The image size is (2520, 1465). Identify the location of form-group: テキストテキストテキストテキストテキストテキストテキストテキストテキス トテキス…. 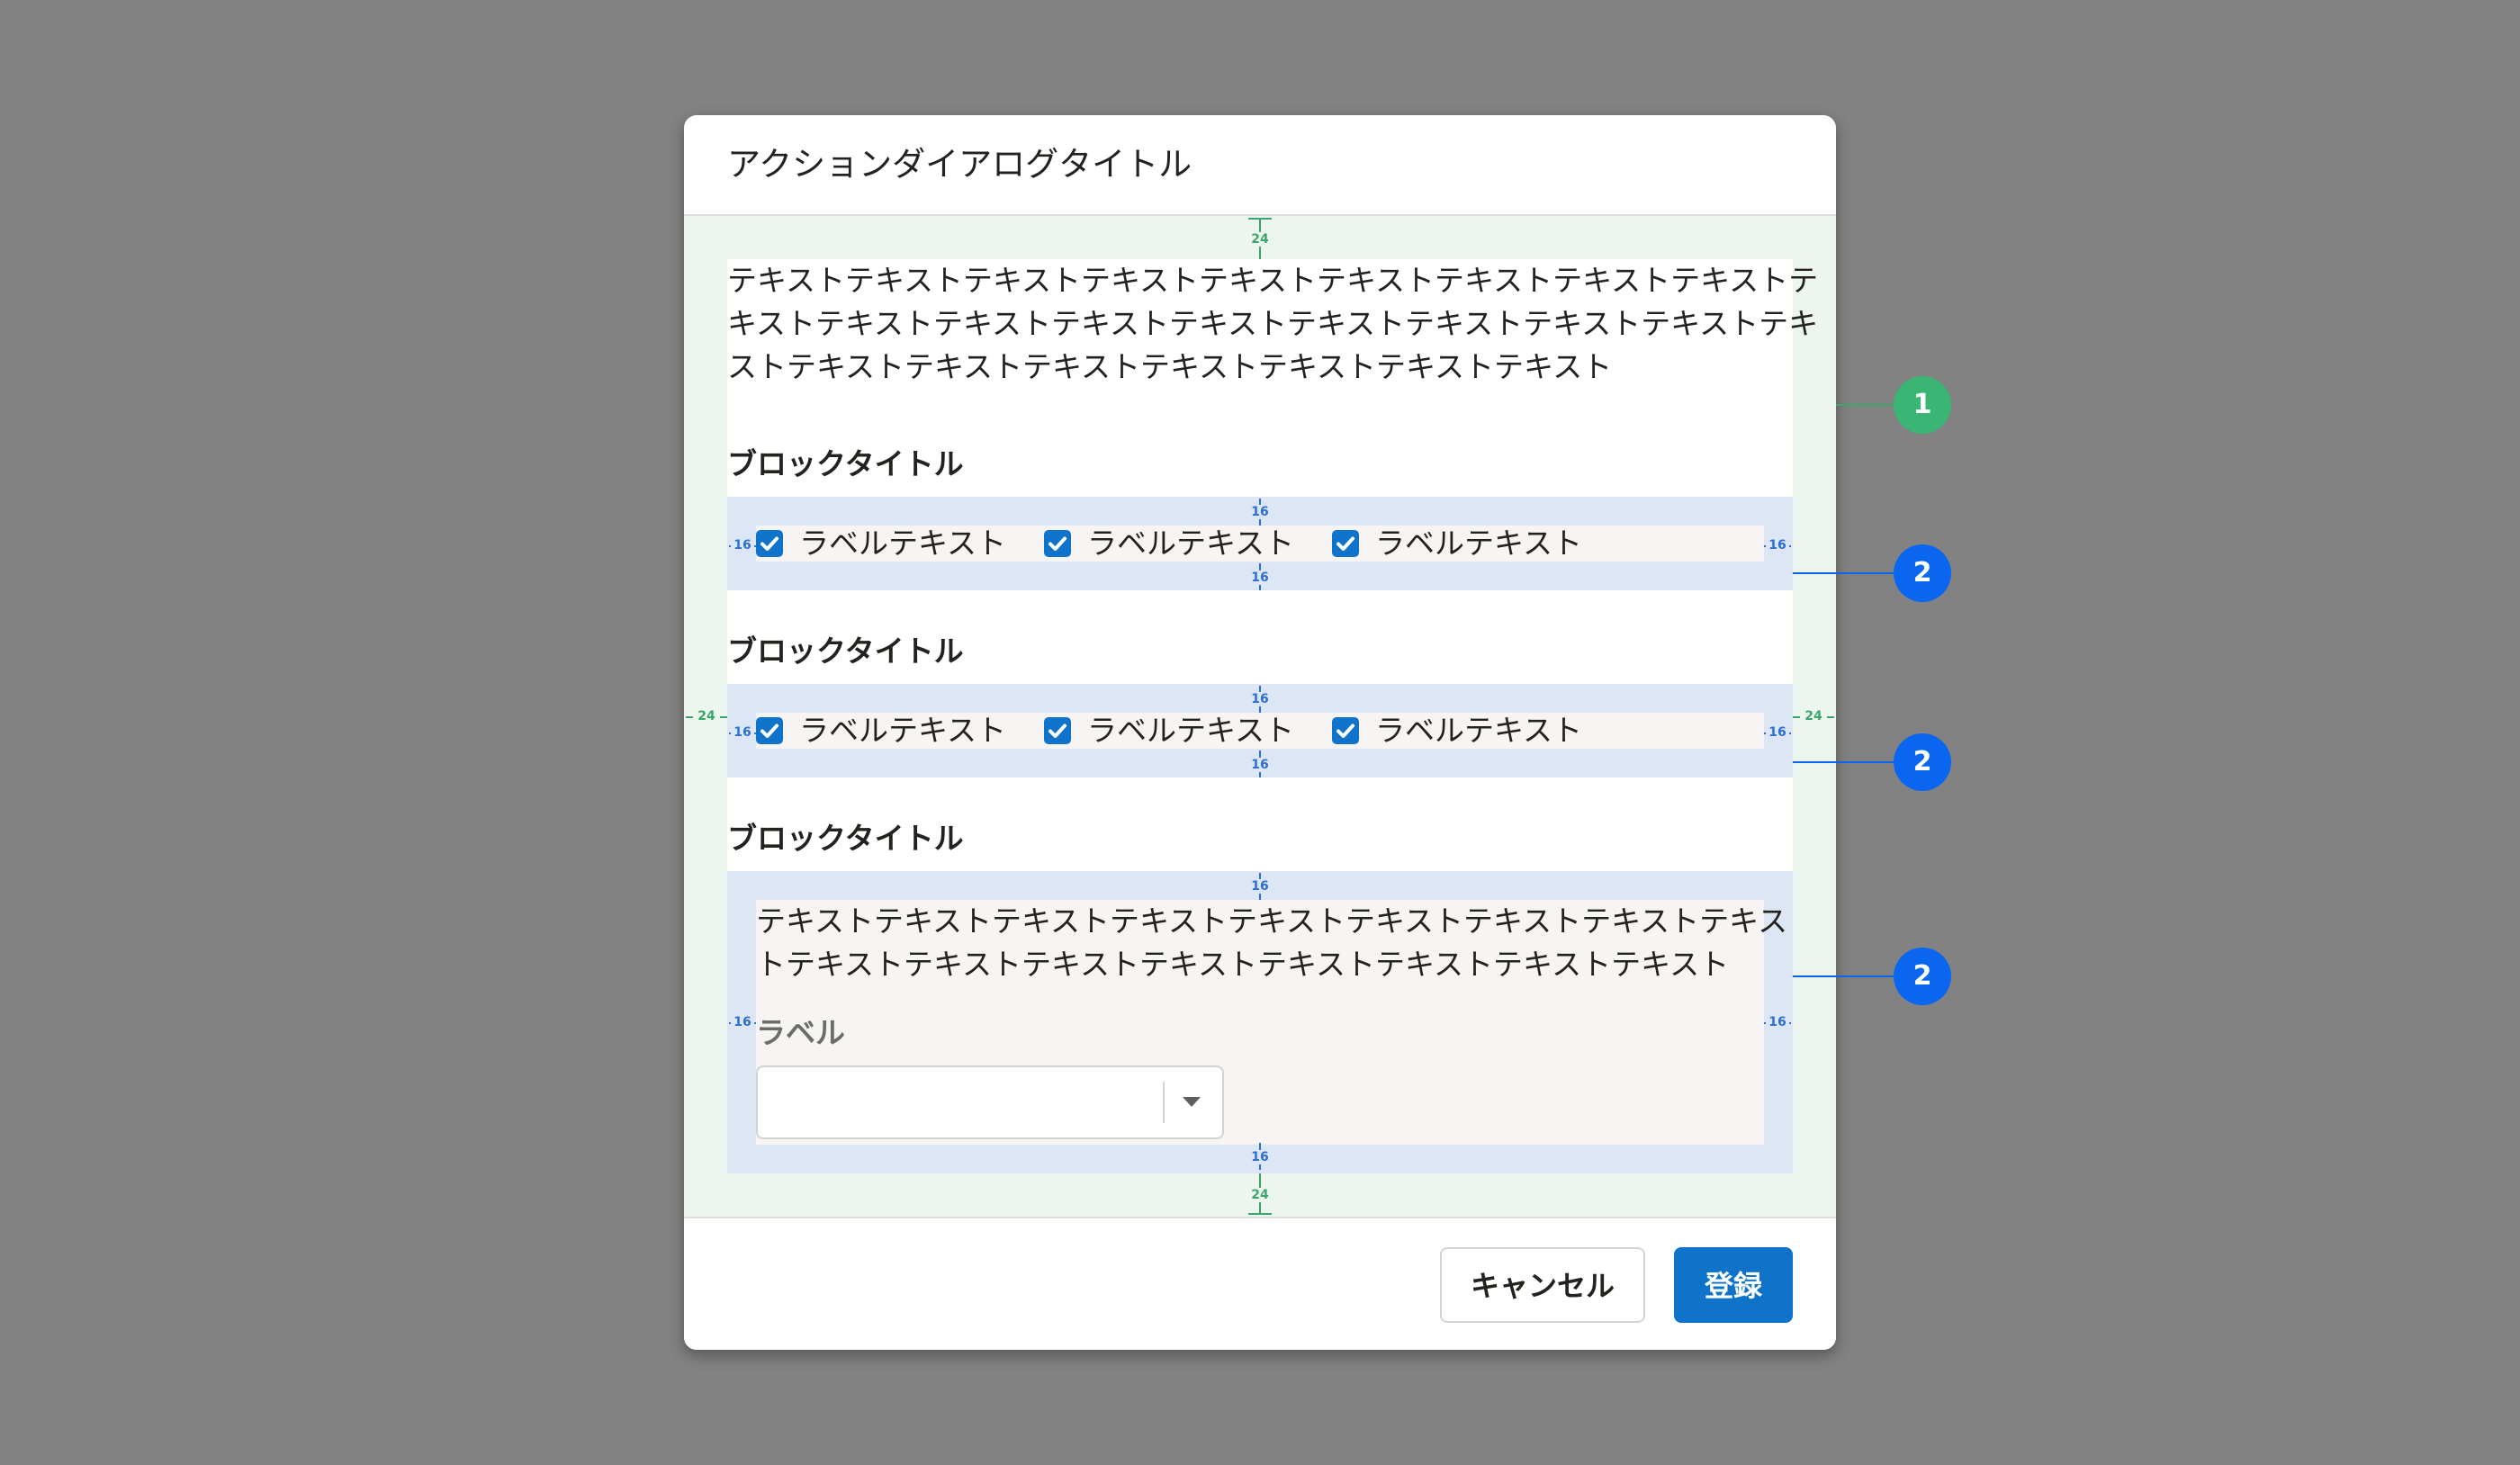
(1271, 1022).